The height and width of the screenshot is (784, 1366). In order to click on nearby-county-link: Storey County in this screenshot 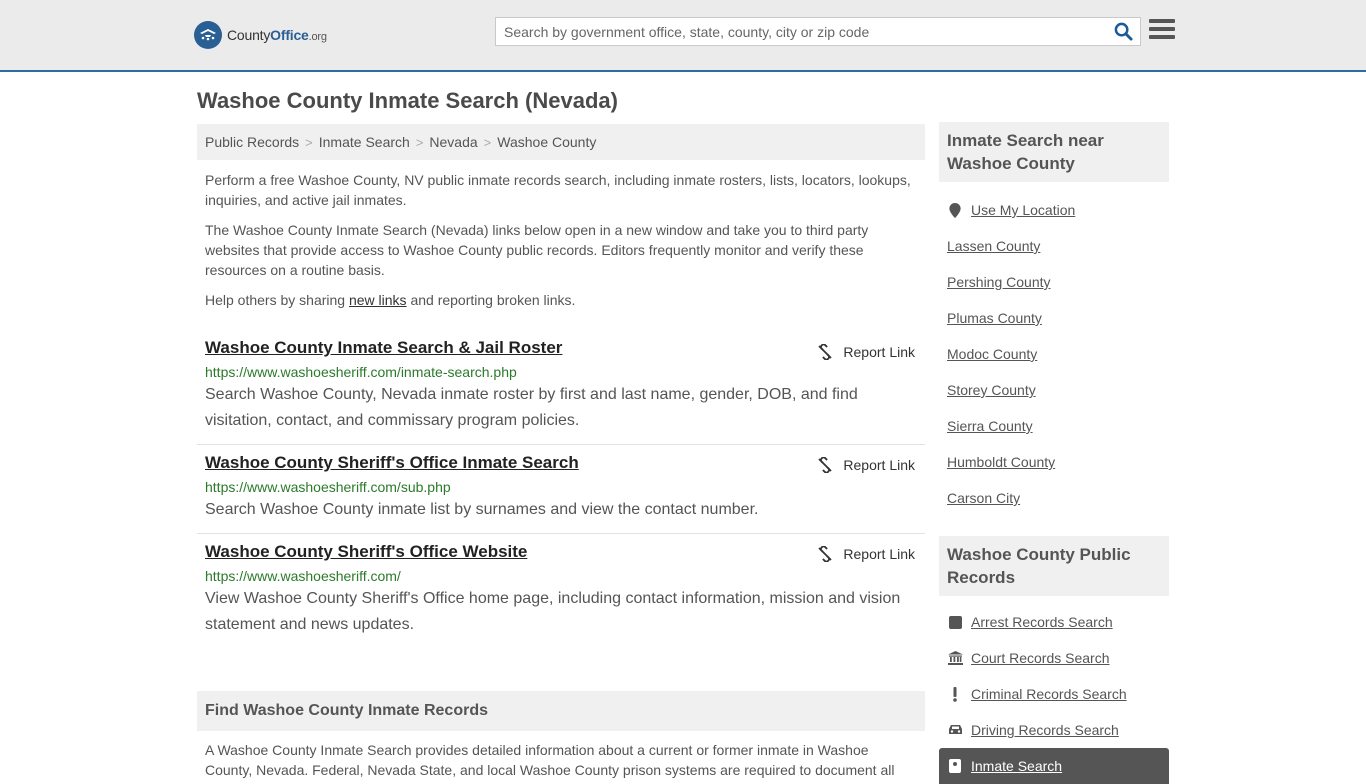, I will do `click(991, 390)`.